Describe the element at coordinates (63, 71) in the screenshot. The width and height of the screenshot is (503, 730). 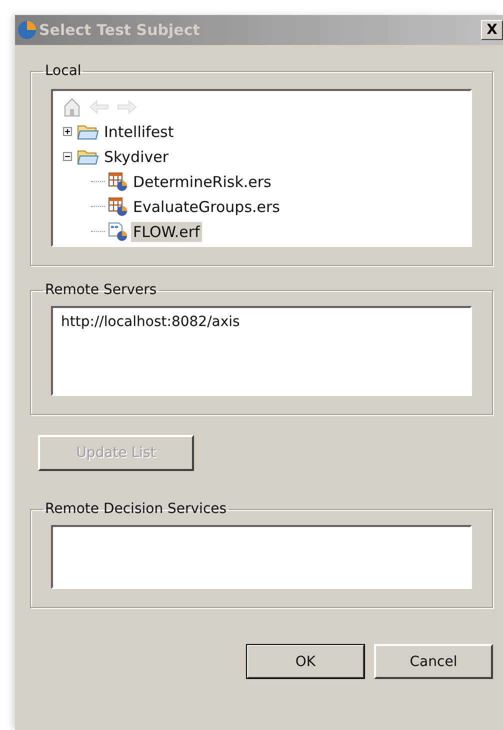
I see `group-label: Local` at that location.